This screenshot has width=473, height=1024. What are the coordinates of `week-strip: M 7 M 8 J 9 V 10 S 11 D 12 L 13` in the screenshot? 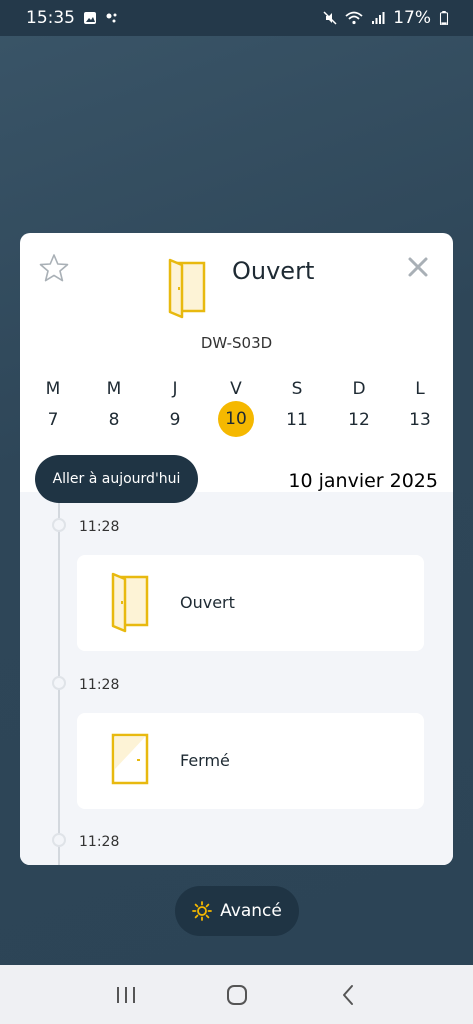 It's located at (236, 406).